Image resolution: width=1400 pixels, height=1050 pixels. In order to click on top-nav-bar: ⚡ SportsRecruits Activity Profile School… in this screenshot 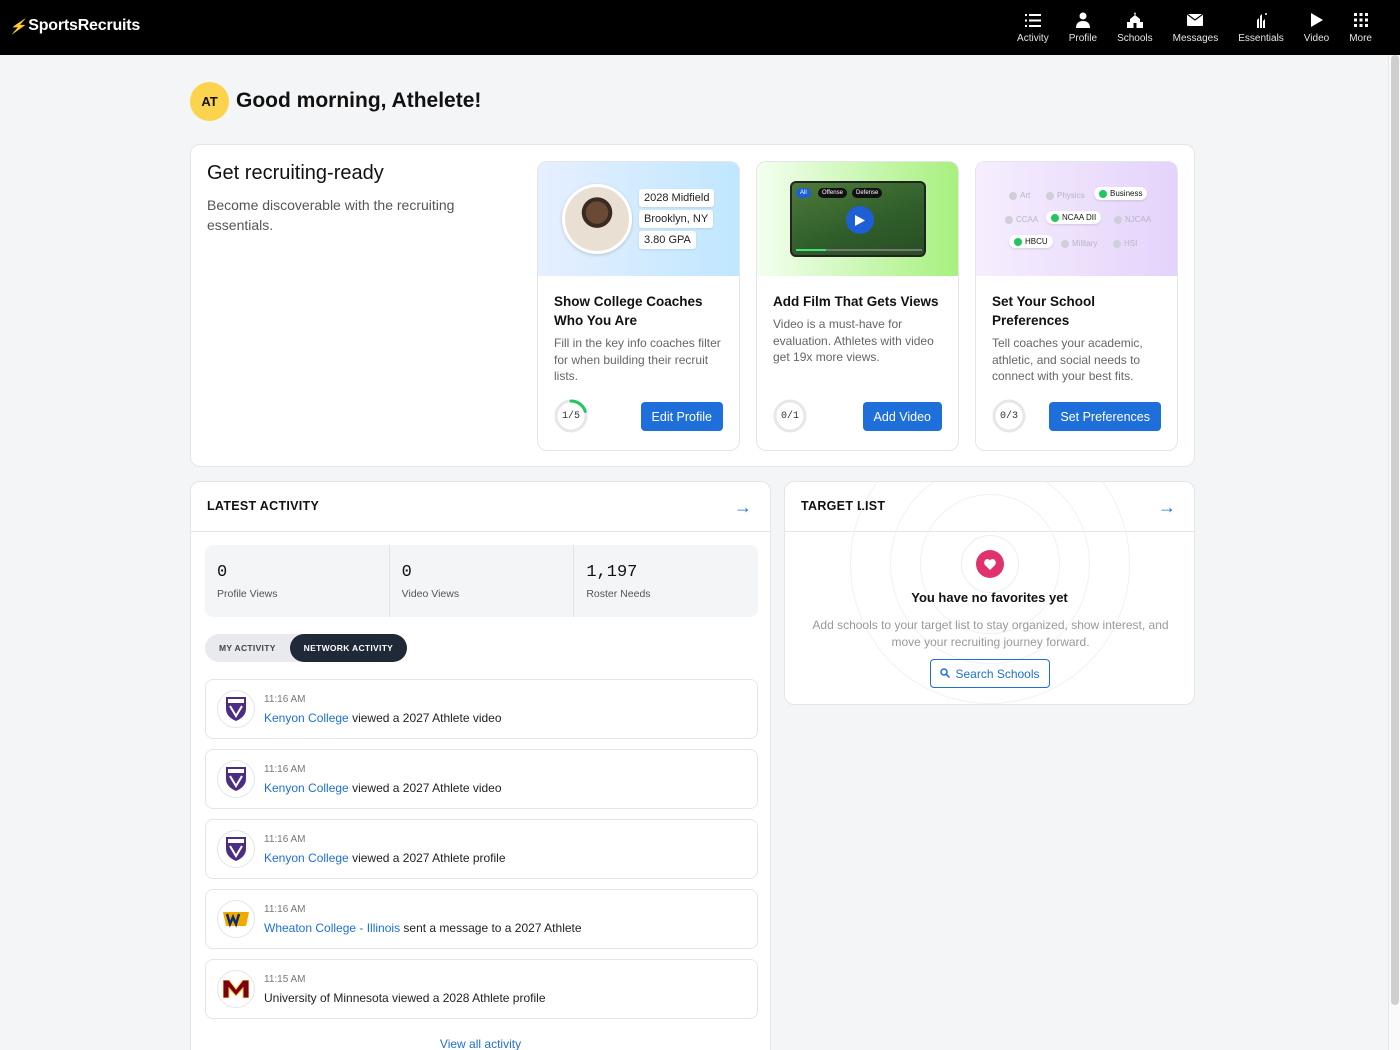, I will do `click(700, 27)`.